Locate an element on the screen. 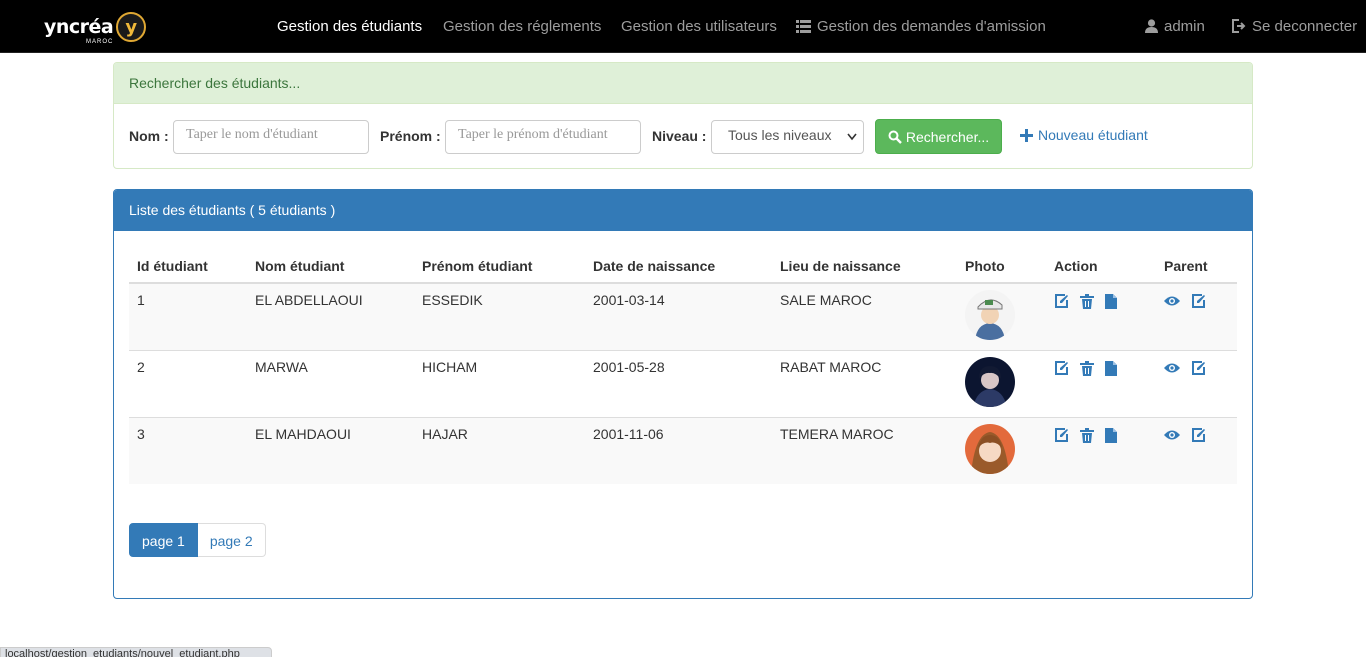  brand-name: yncréa is located at coordinates (79, 27).